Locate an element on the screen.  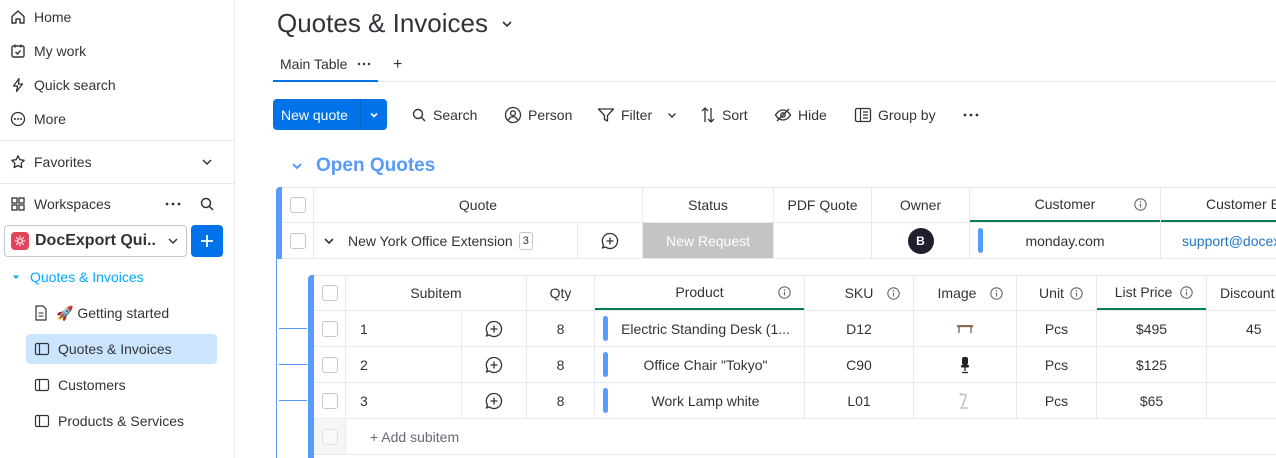
subitem-name: 3 is located at coordinates (403, 400).